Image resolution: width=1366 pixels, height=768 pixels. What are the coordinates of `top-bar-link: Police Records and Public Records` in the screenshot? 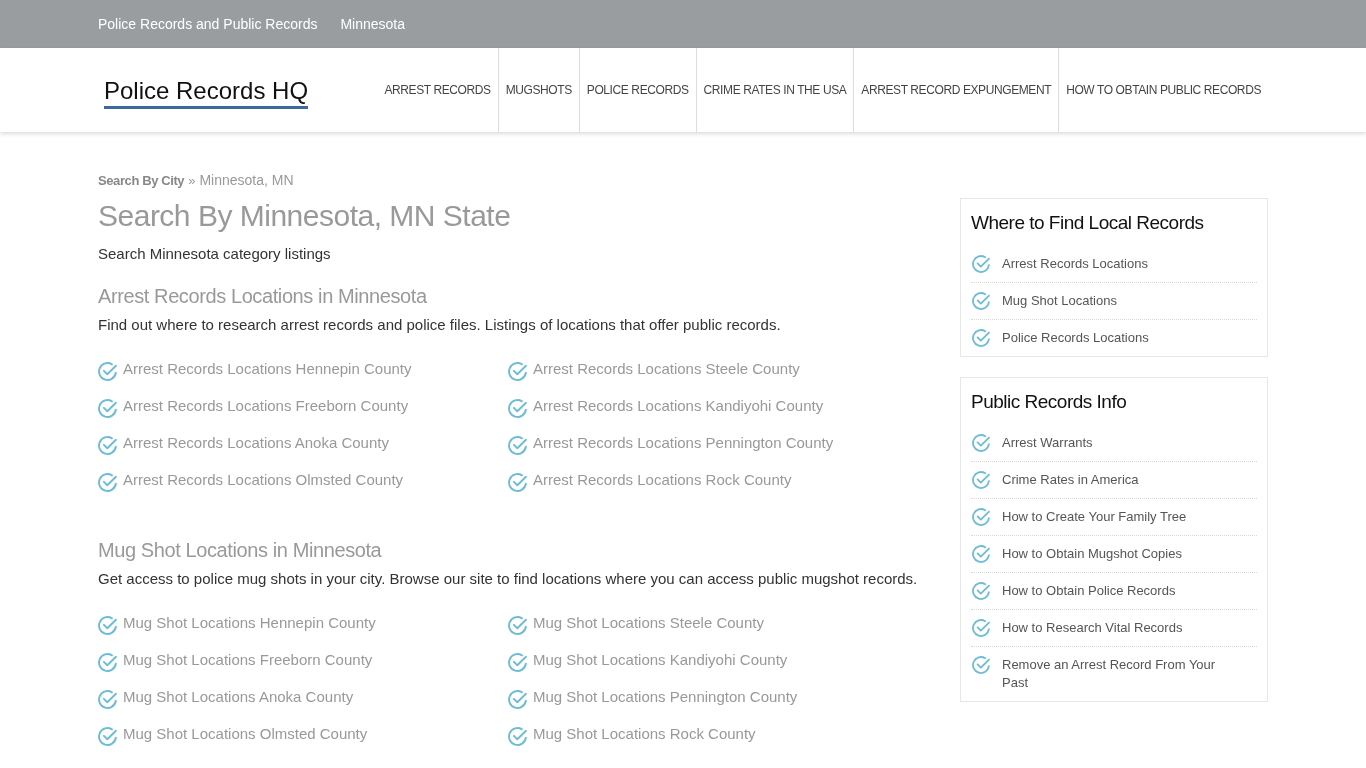 It's located at (208, 24).